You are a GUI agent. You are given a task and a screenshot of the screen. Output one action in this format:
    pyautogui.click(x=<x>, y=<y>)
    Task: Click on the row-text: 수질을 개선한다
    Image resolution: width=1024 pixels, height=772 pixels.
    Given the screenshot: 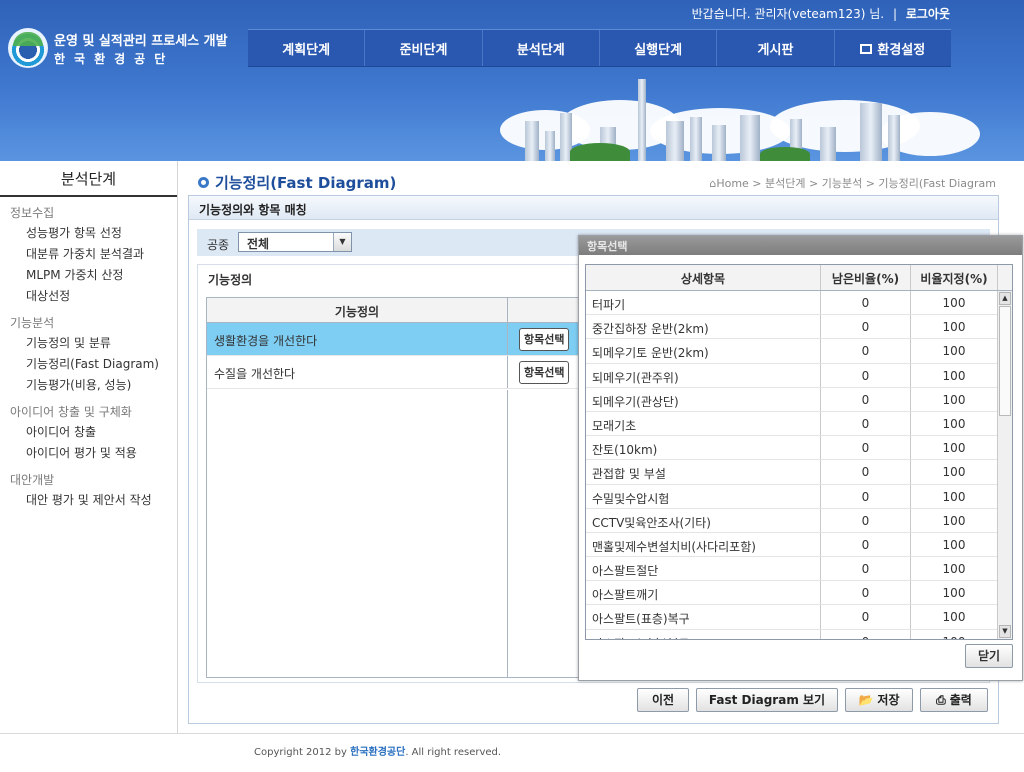 What is the action you would take?
    pyautogui.click(x=357, y=372)
    